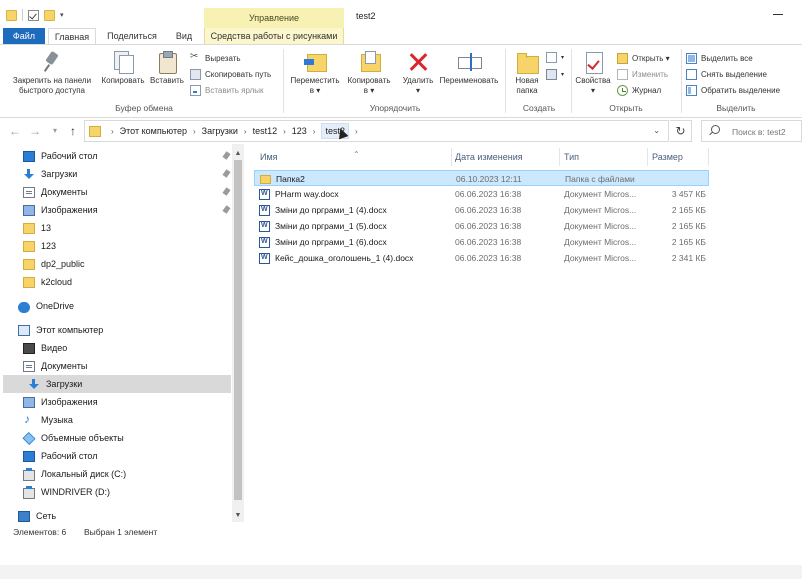 The width and height of the screenshot is (802, 579). I want to click on easy-access-button: ▾, so click(555, 74).